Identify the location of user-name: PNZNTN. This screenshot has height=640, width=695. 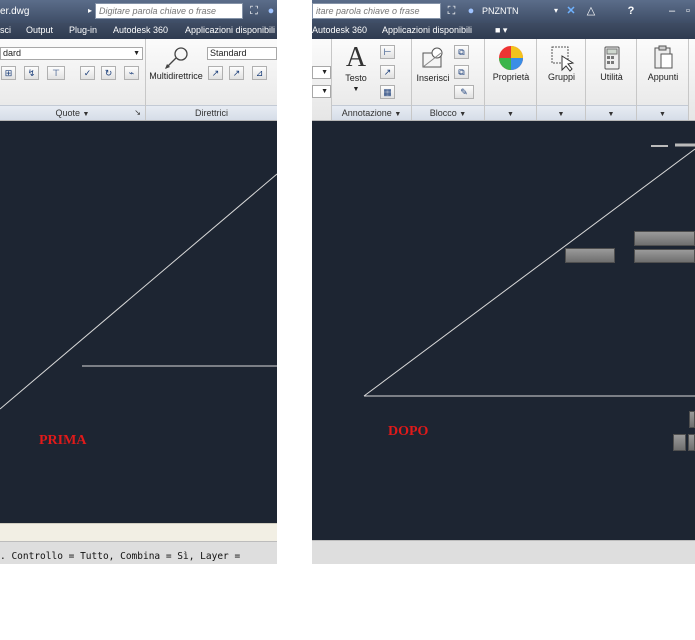
(500, 11).